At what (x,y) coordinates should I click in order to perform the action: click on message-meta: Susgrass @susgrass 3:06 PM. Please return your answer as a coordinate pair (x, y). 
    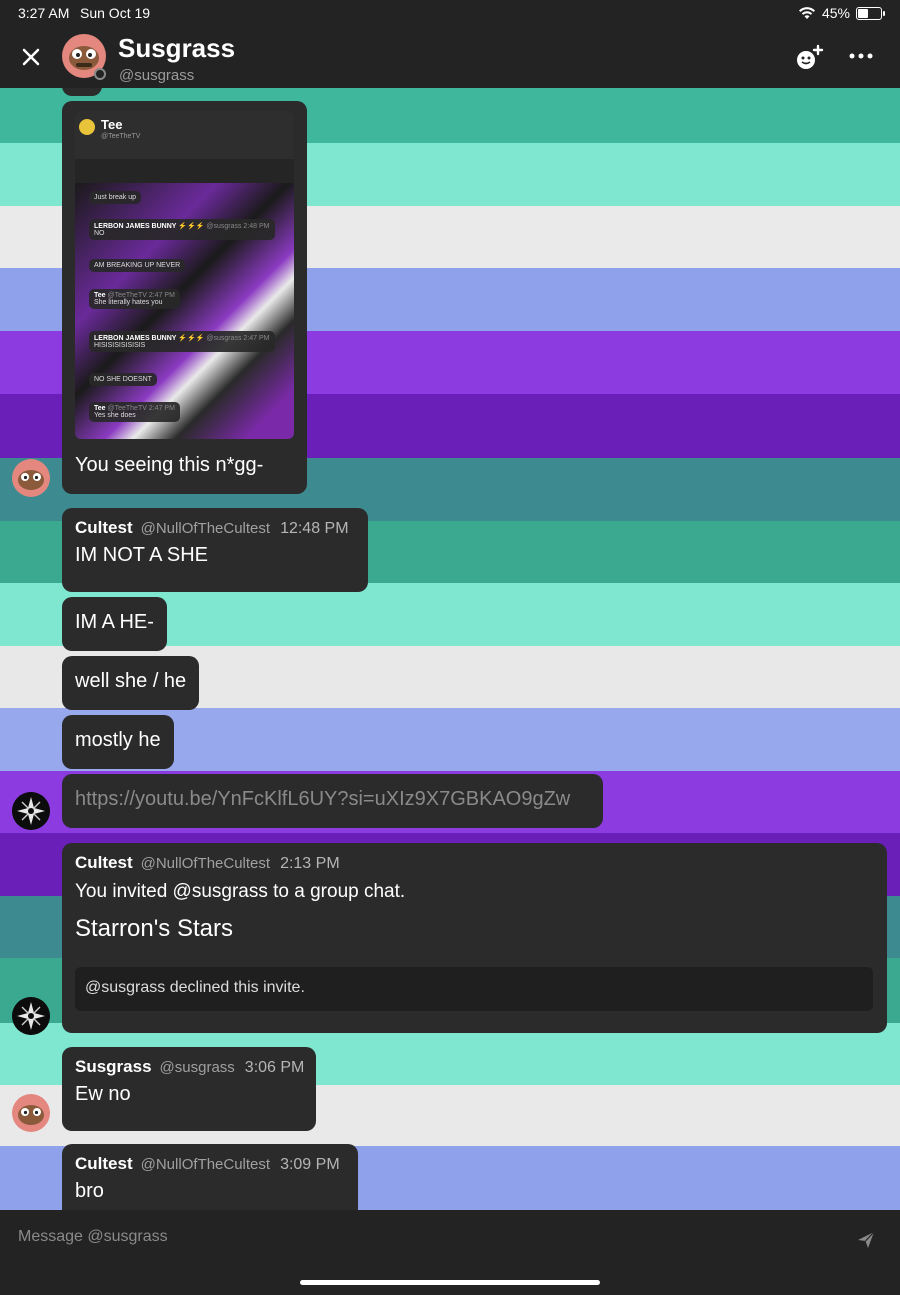
    Looking at the image, I should click on (190, 1067).